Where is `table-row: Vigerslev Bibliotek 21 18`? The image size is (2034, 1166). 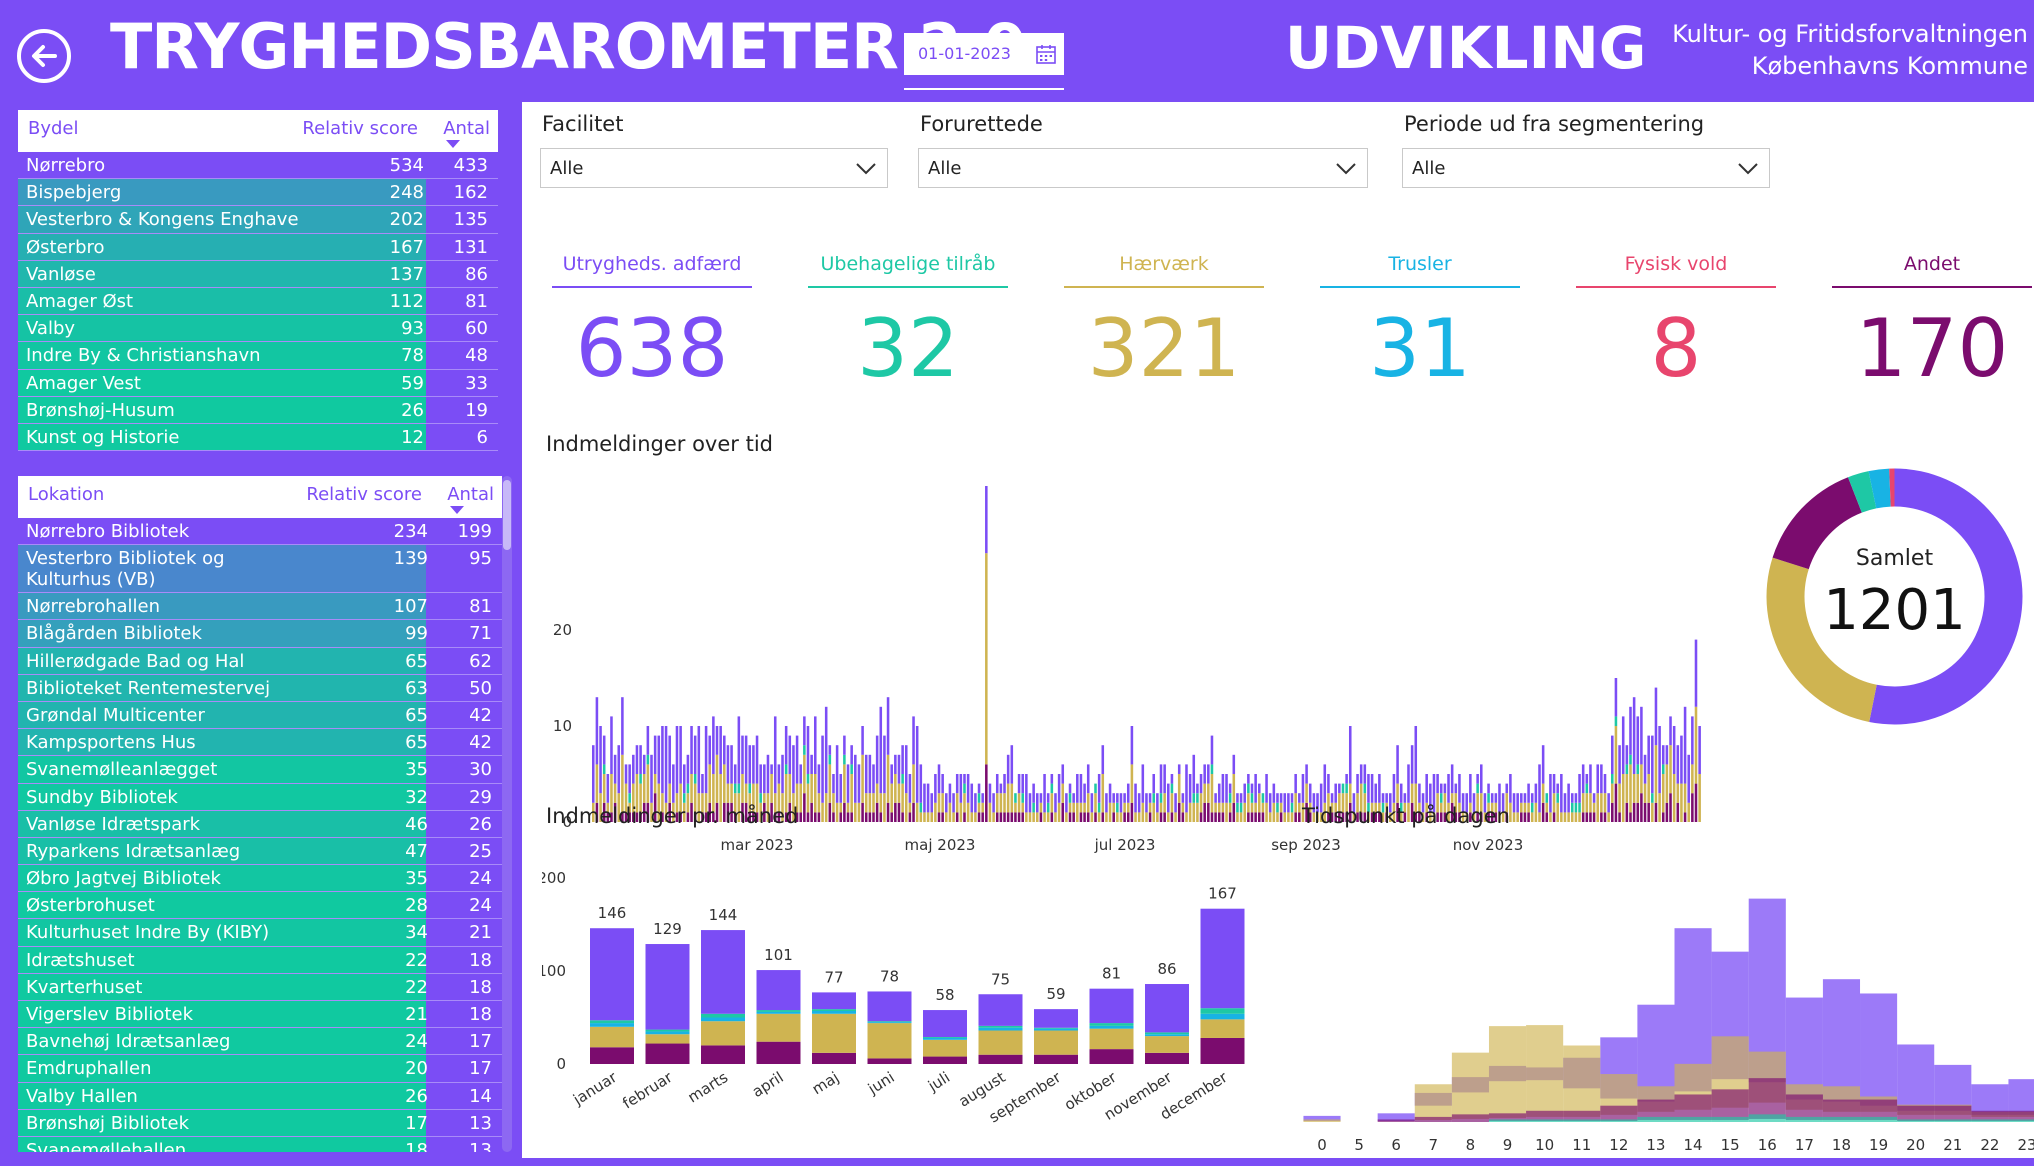
table-row: Vigerslev Bibliotek 21 18 is located at coordinates (260, 1015).